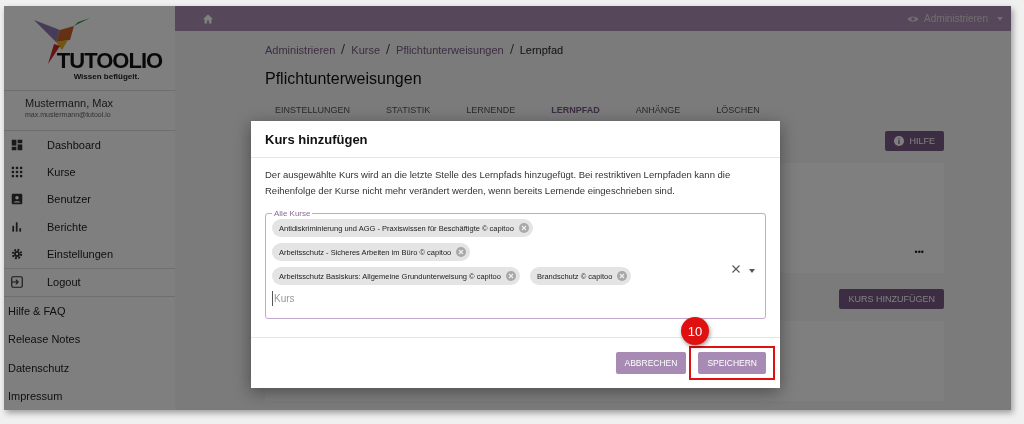 This screenshot has width=1024, height=424. What do you see at coordinates (732, 363) in the screenshot?
I see `save-button: SPEICHERN` at bounding box center [732, 363].